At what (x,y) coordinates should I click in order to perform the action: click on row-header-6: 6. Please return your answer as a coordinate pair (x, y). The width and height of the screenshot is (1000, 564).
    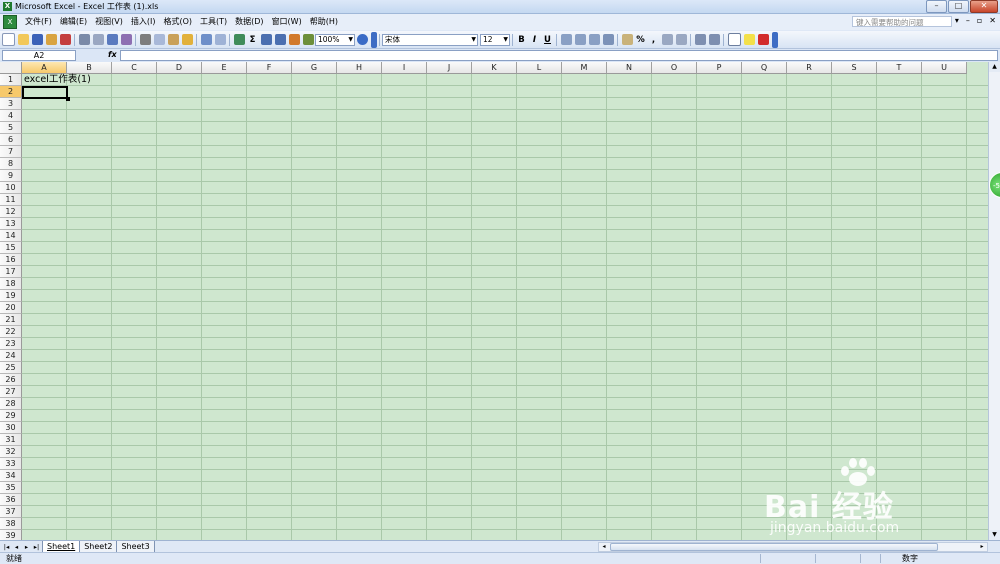
    Looking at the image, I should click on (11, 140).